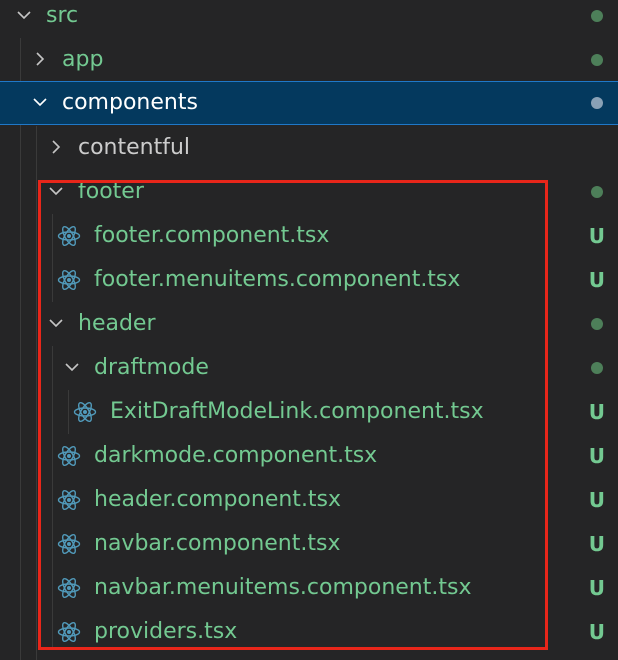  Describe the element at coordinates (218, 499) in the screenshot. I see `file-label: header.component.tsx` at that location.